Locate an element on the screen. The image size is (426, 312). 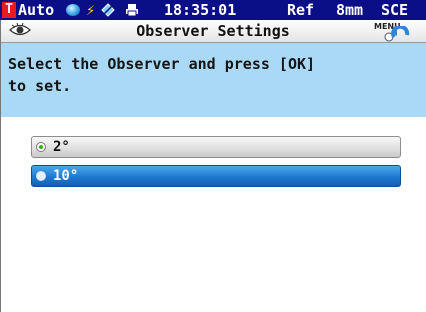
observer-option-2deg: 2° is located at coordinates (216, 147).